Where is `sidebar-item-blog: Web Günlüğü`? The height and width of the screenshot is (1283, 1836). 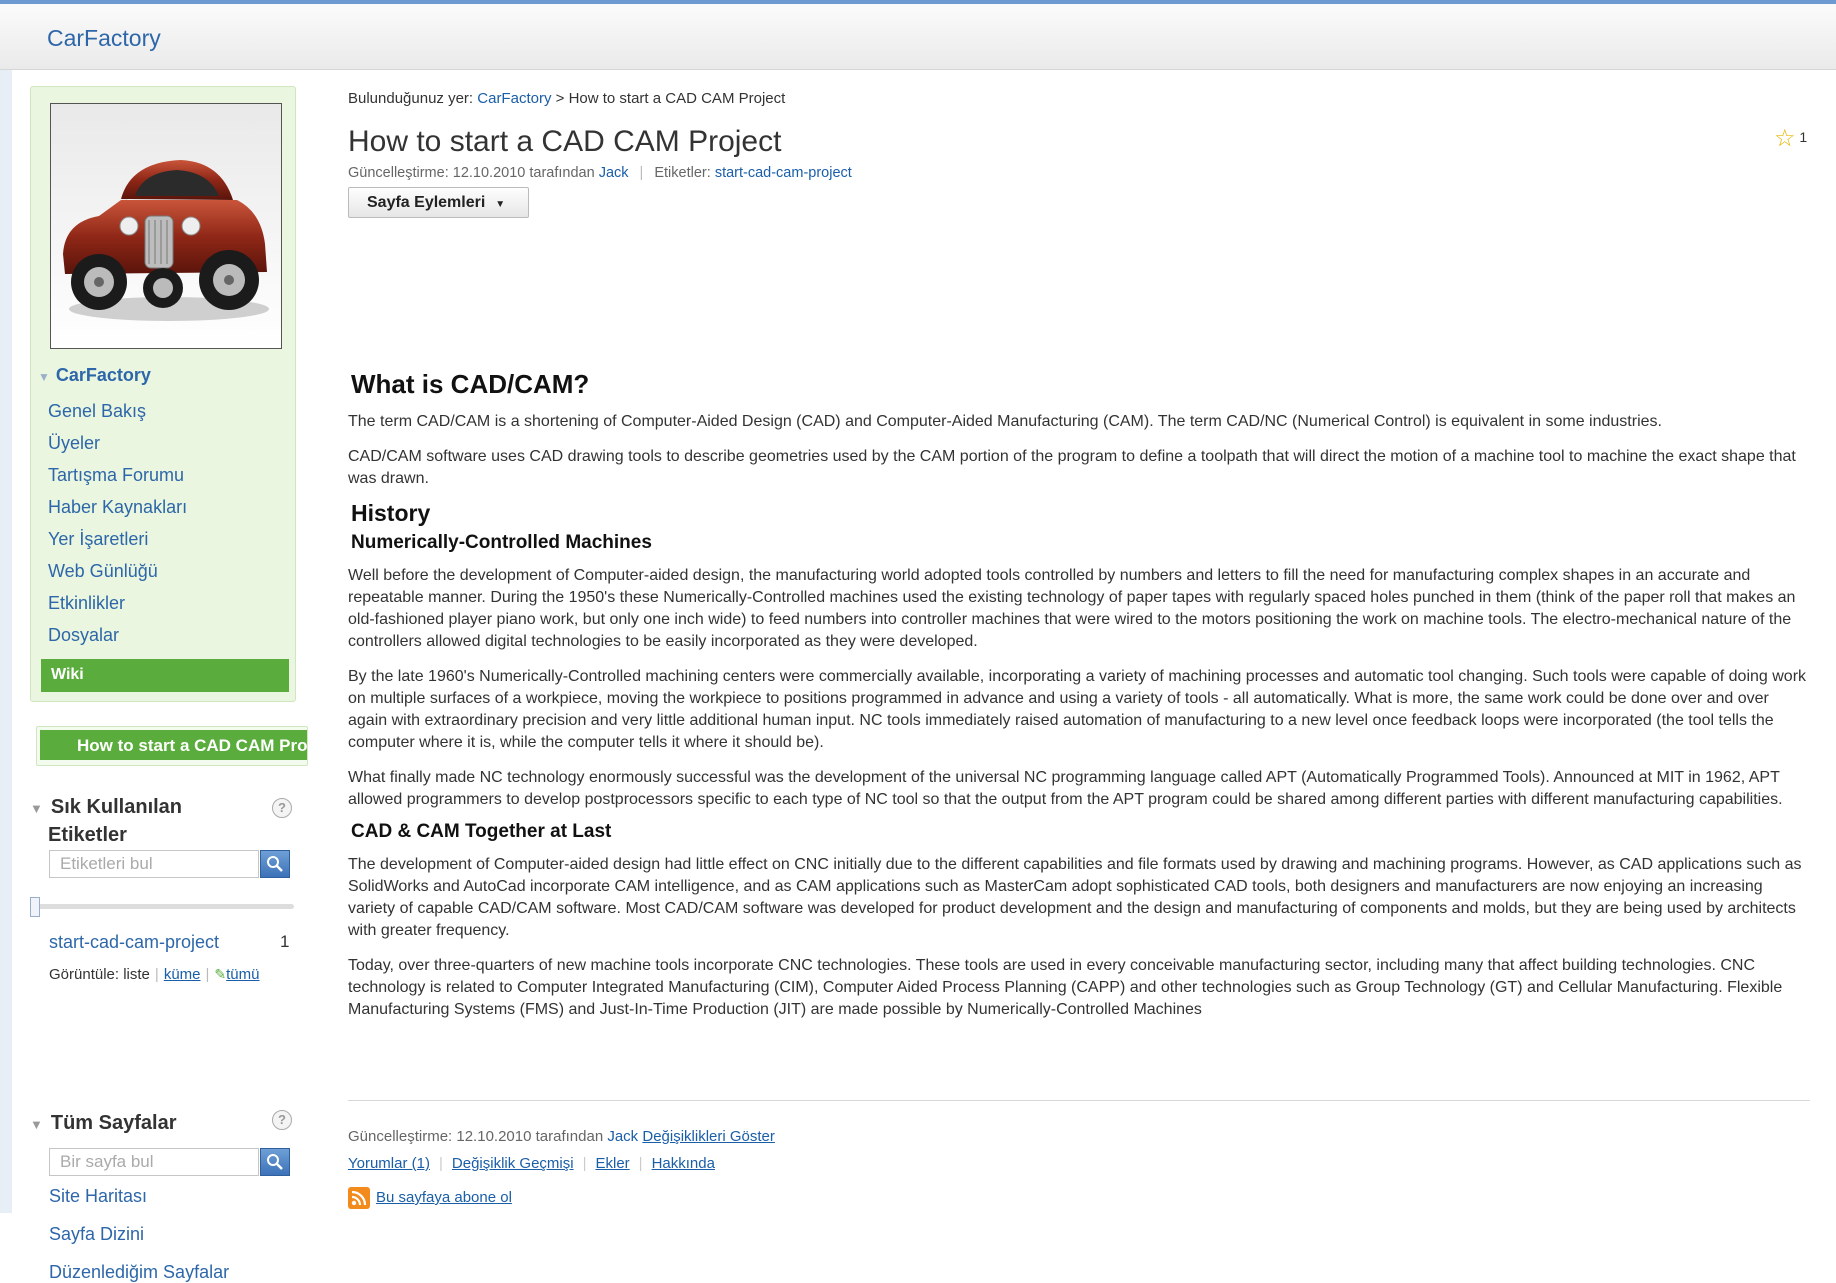 sidebar-item-blog: Web Günlüğü is located at coordinates (103, 571).